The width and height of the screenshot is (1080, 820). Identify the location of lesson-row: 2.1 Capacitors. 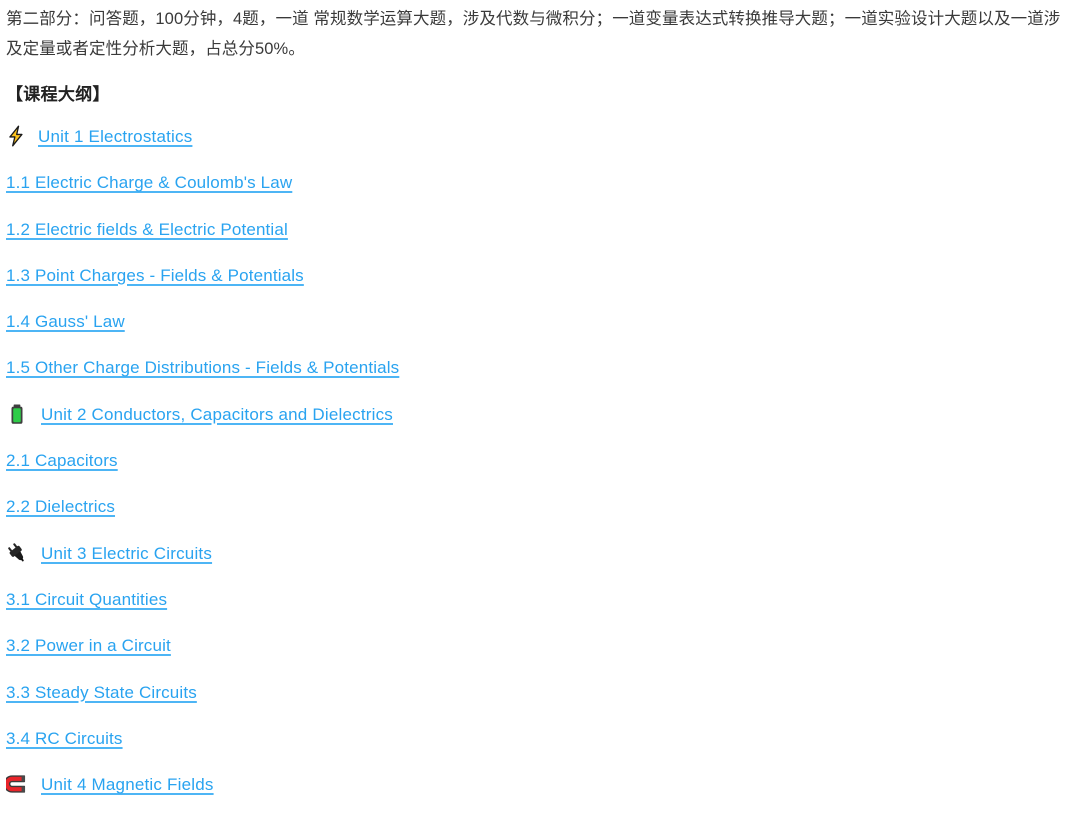
(540, 473).